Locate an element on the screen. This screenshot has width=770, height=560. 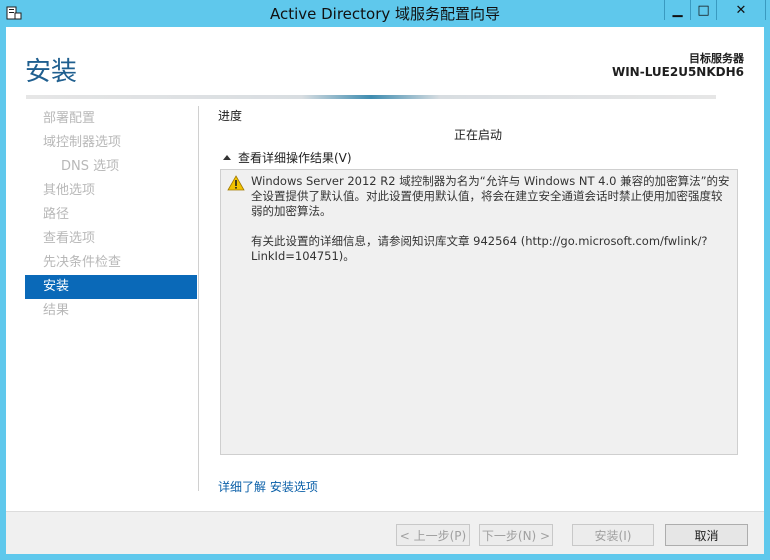
sidebar-item-additional-options: 其他选项 is located at coordinates (111, 191).